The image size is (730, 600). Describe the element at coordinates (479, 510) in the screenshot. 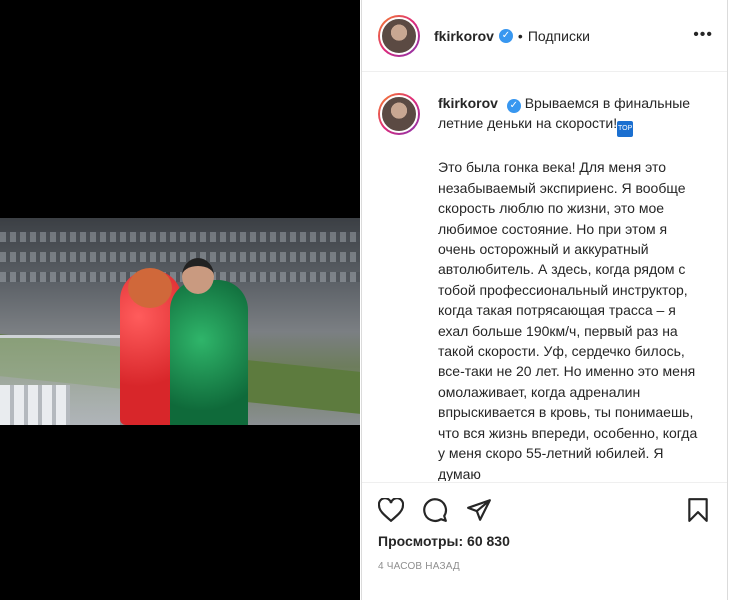

I see `share-icon` at that location.